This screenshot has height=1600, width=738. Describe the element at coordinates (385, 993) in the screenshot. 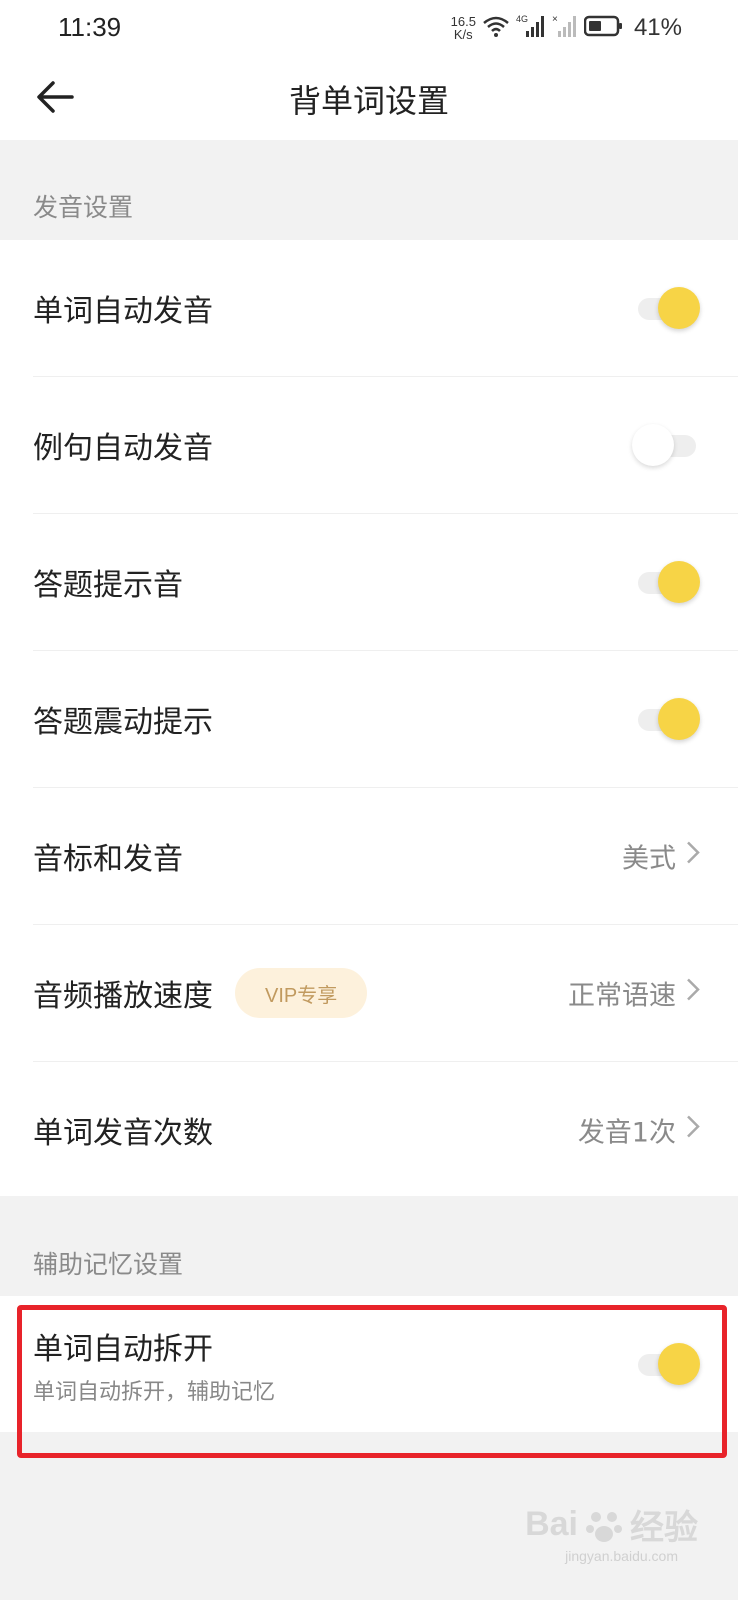

I see `setting-row-playback-speed: 音频播放速度 VIP专享 正常语速` at that location.